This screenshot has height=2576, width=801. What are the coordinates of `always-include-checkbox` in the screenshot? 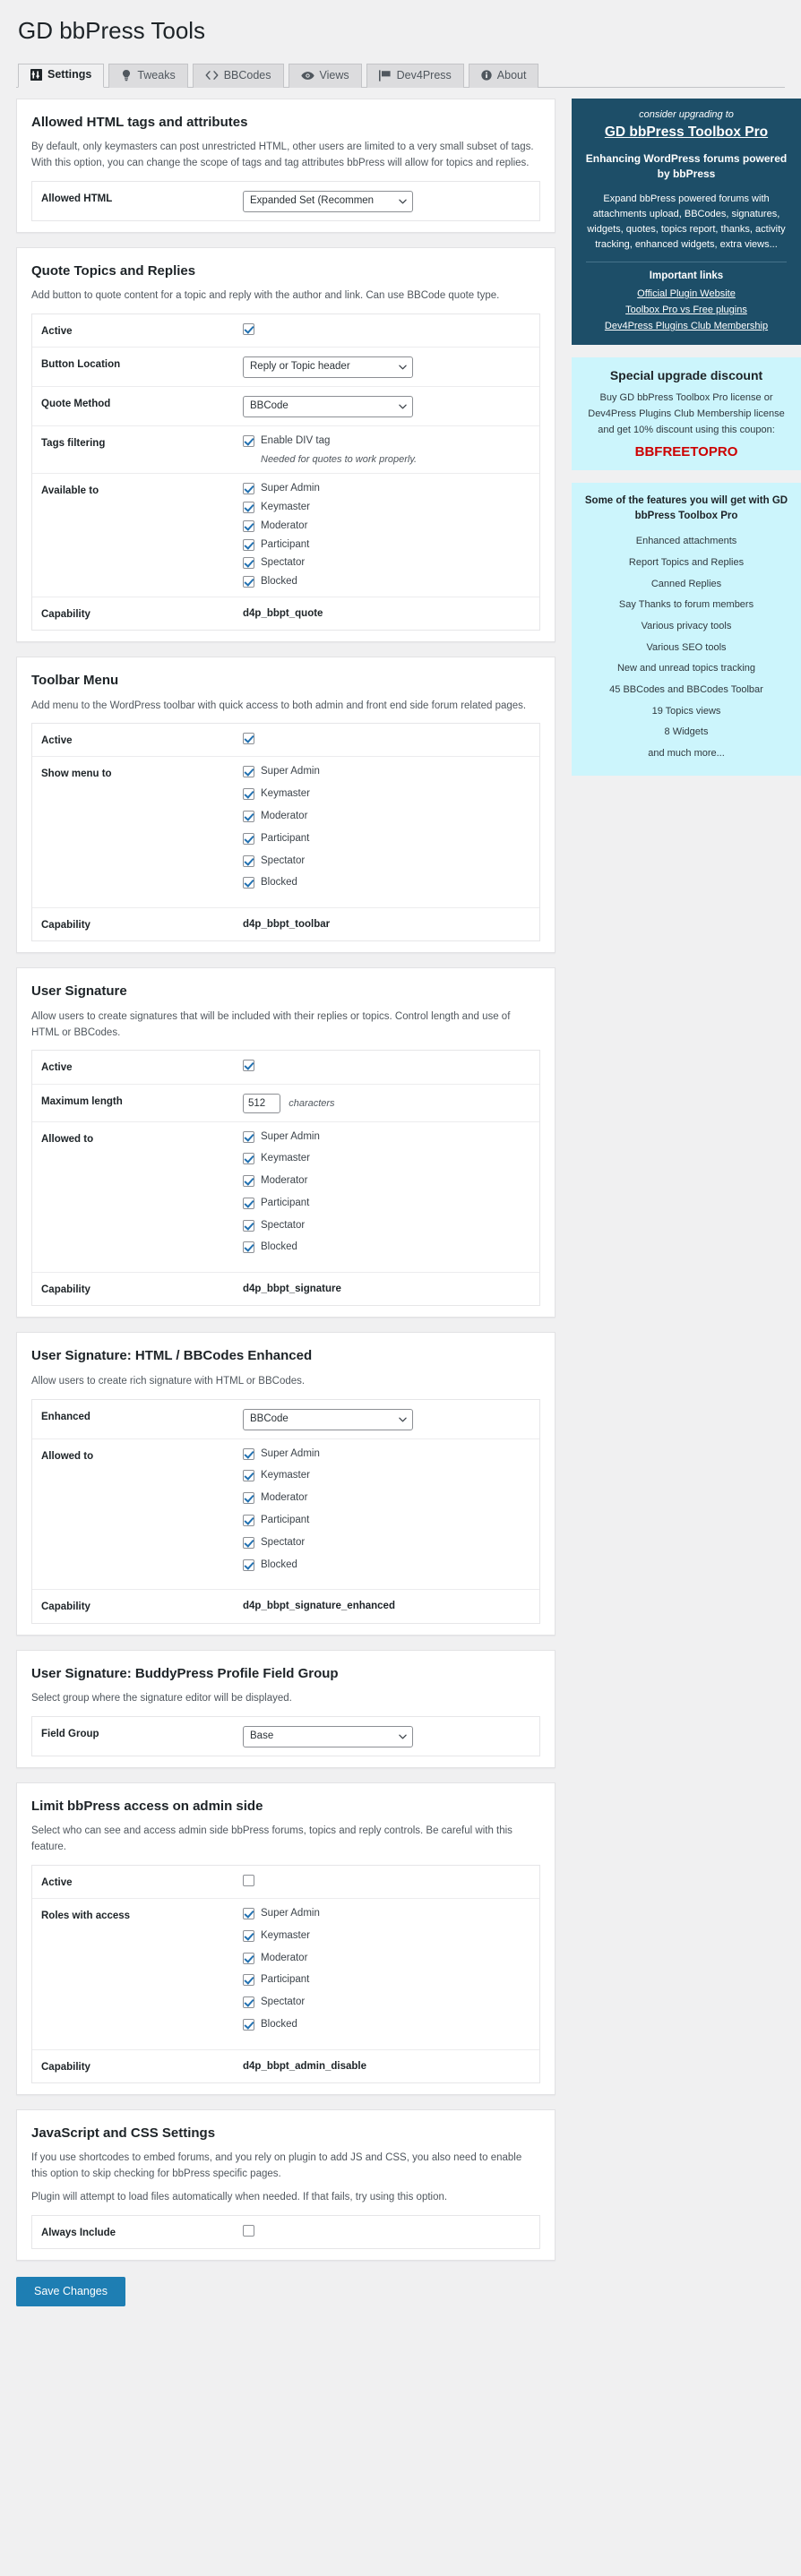 It's located at (249, 2230).